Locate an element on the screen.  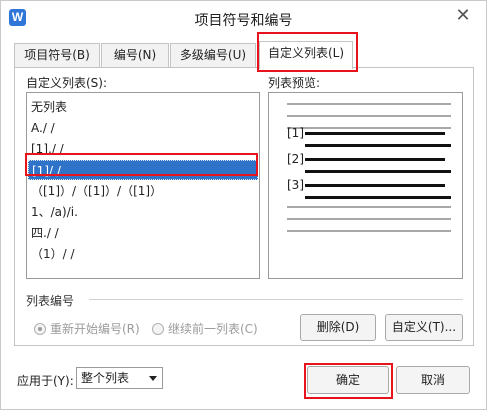
custom-list-label: 自定义列表(S): is located at coordinates (67, 83).